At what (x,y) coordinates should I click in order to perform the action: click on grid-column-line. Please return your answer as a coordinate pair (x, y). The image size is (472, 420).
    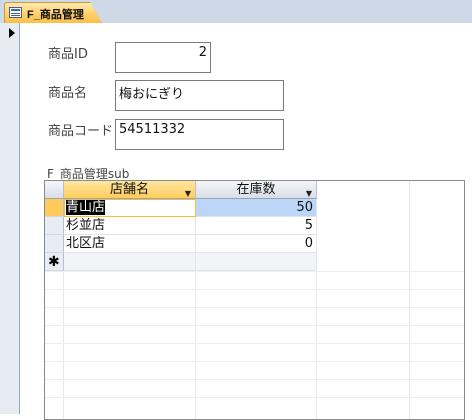
    Looking at the image, I should click on (409, 300).